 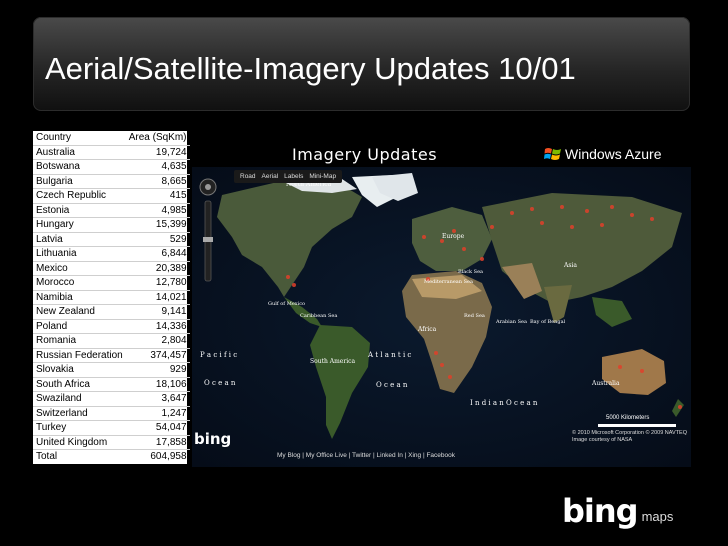 I want to click on area-cell: 929, so click(x=157, y=370).